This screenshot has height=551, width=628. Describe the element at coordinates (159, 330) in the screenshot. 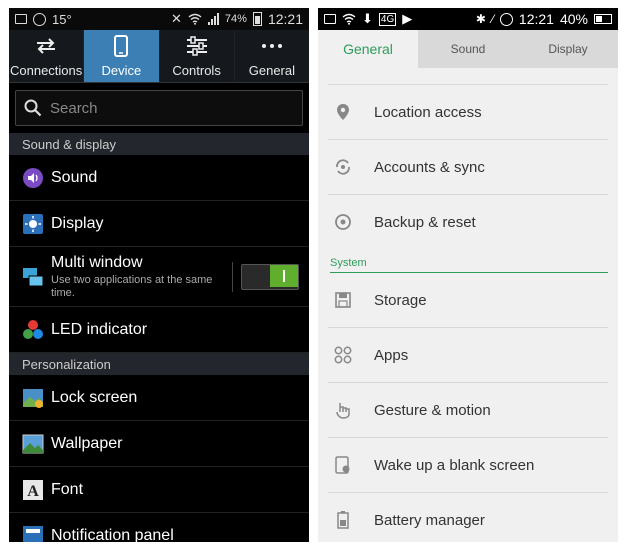

I see `setting-item-led-indicator: LED indicator` at that location.